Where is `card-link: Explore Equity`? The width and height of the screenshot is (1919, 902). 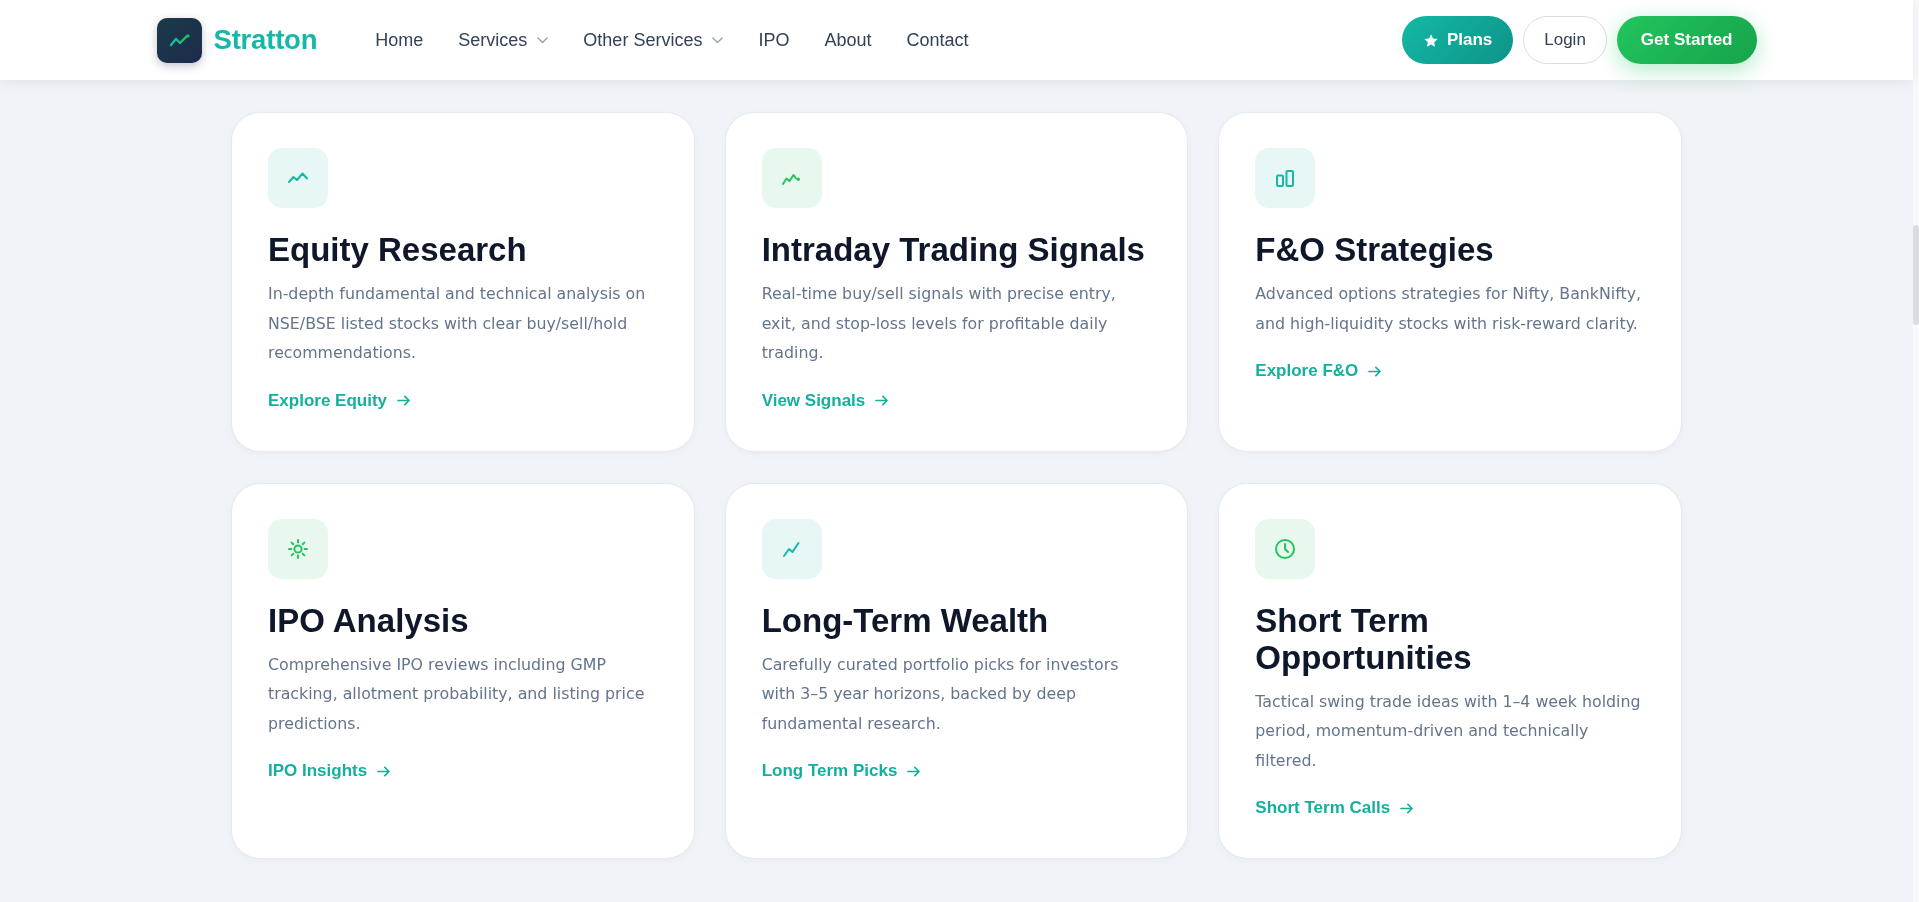
card-link: Explore Equity is located at coordinates (339, 400).